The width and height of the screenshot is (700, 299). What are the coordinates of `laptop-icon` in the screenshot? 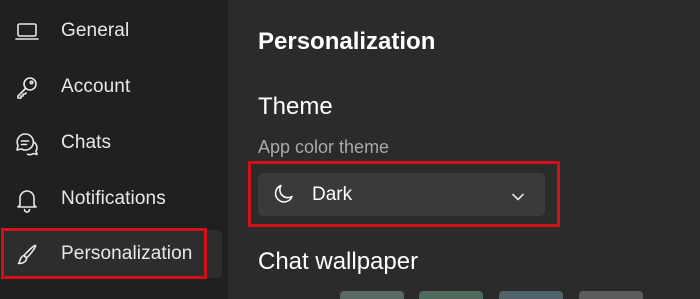 It's located at (27, 32).